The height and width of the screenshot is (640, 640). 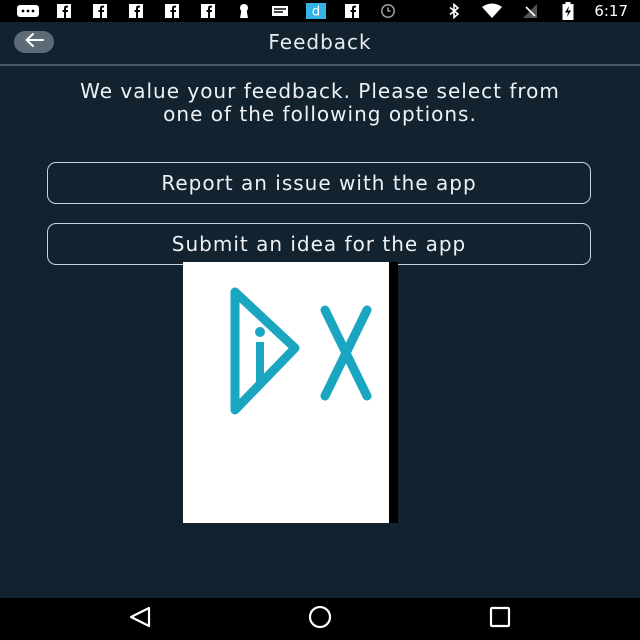 What do you see at coordinates (290, 392) in the screenshot?
I see `dx-logo-image` at bounding box center [290, 392].